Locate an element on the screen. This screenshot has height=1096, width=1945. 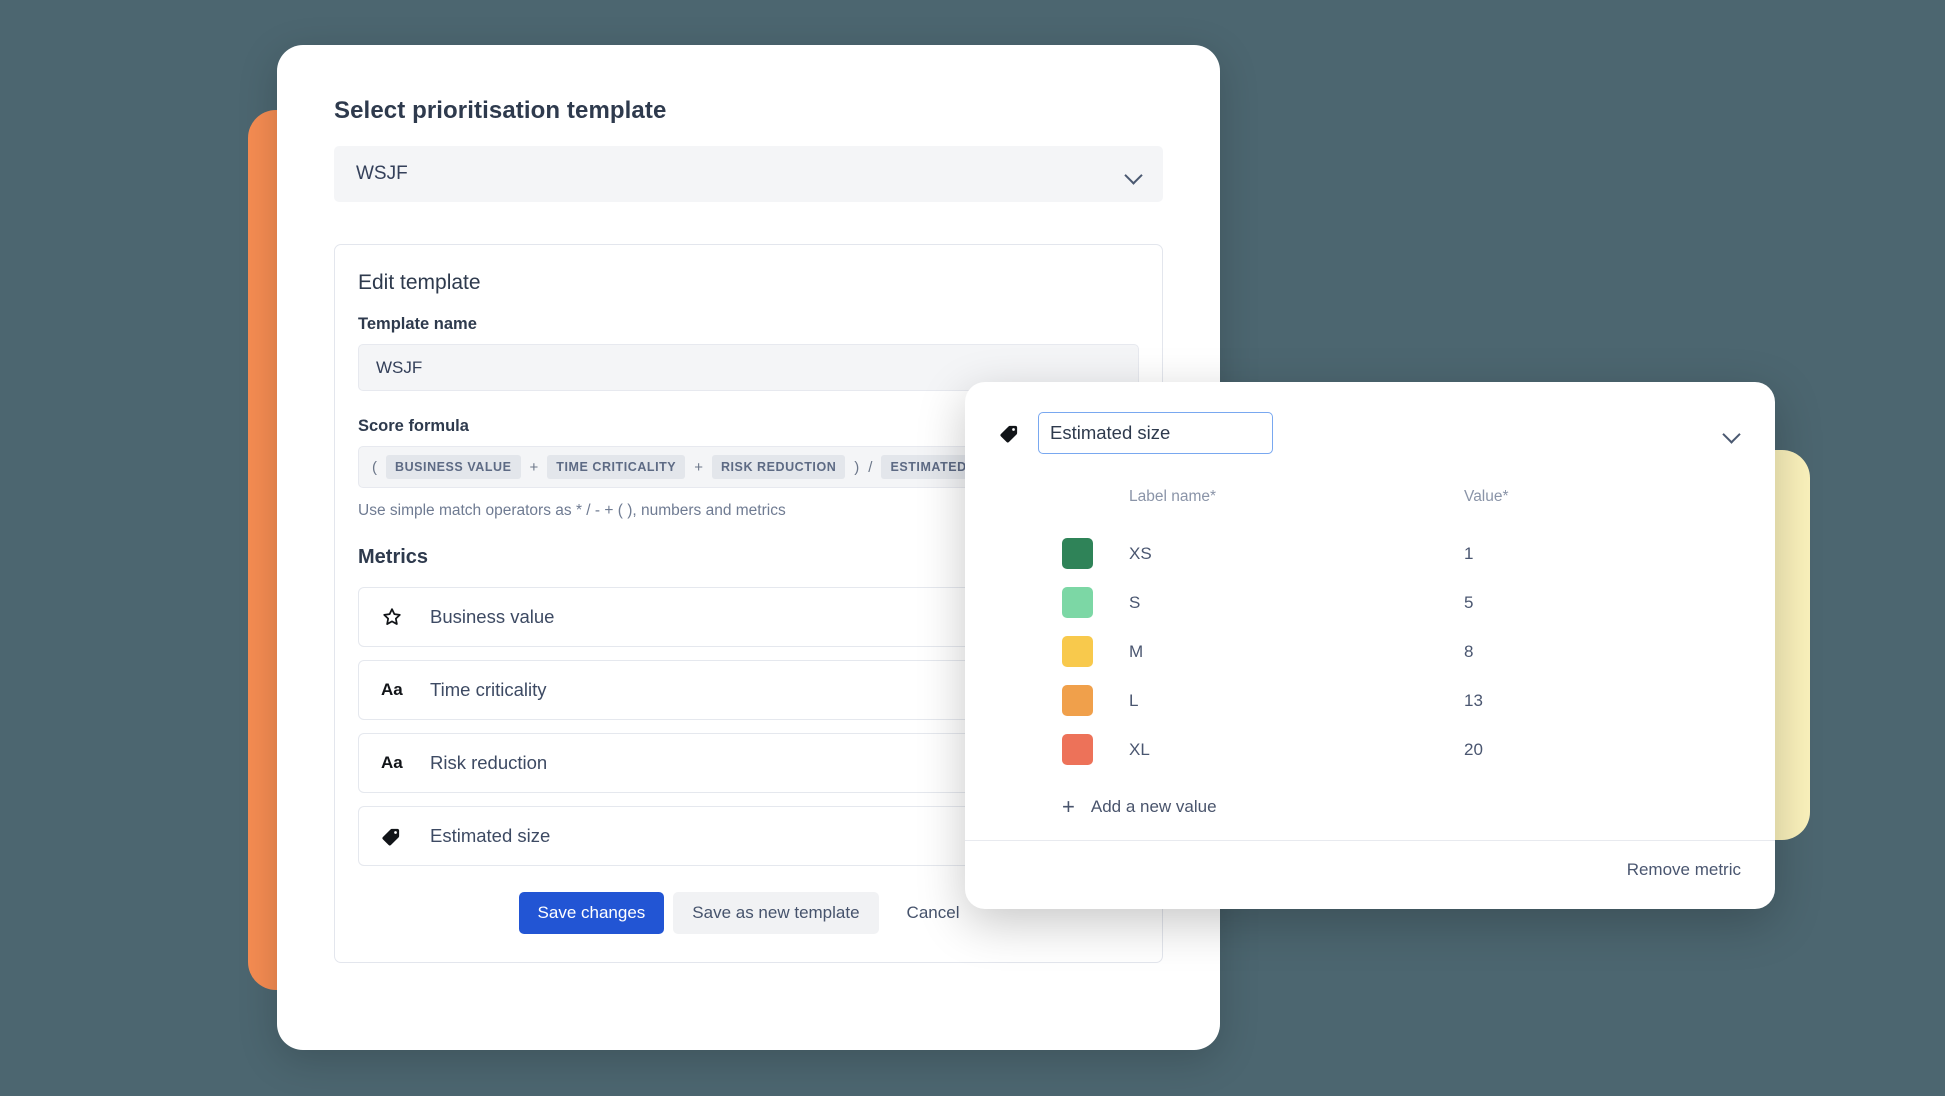
template-select: WSJF is located at coordinates (748, 174).